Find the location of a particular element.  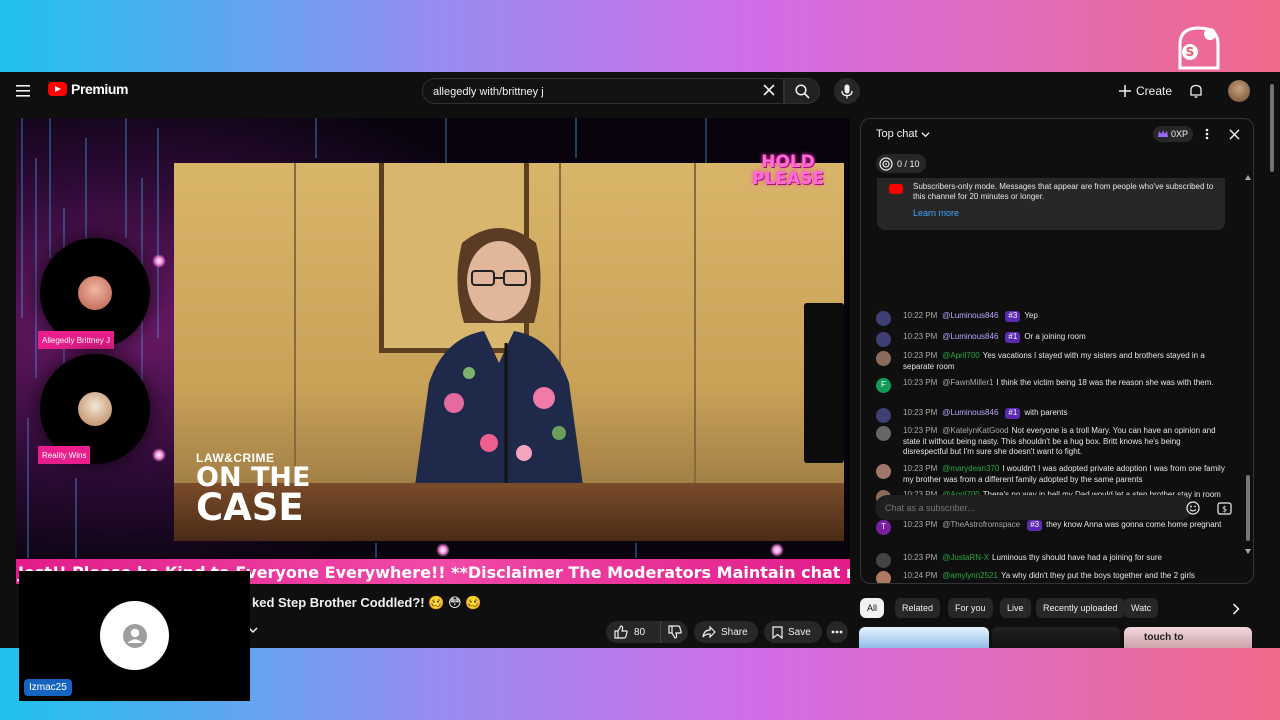

chat-message: 10:23 PM @Luminous846 #1 Or a joining room is located at coordinates (1051, 339).